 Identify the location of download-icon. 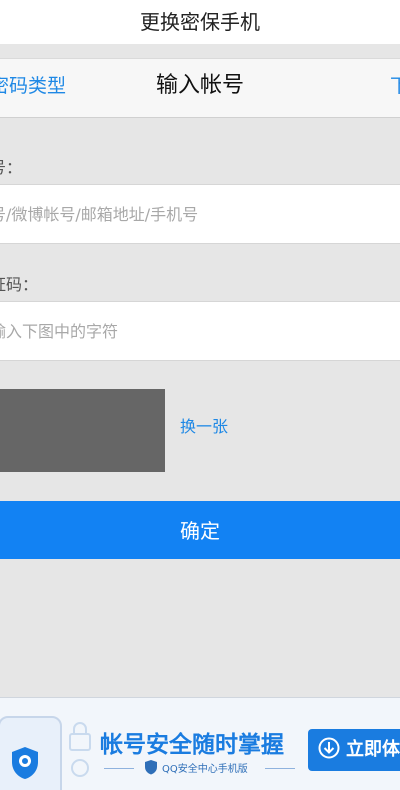
(329, 748).